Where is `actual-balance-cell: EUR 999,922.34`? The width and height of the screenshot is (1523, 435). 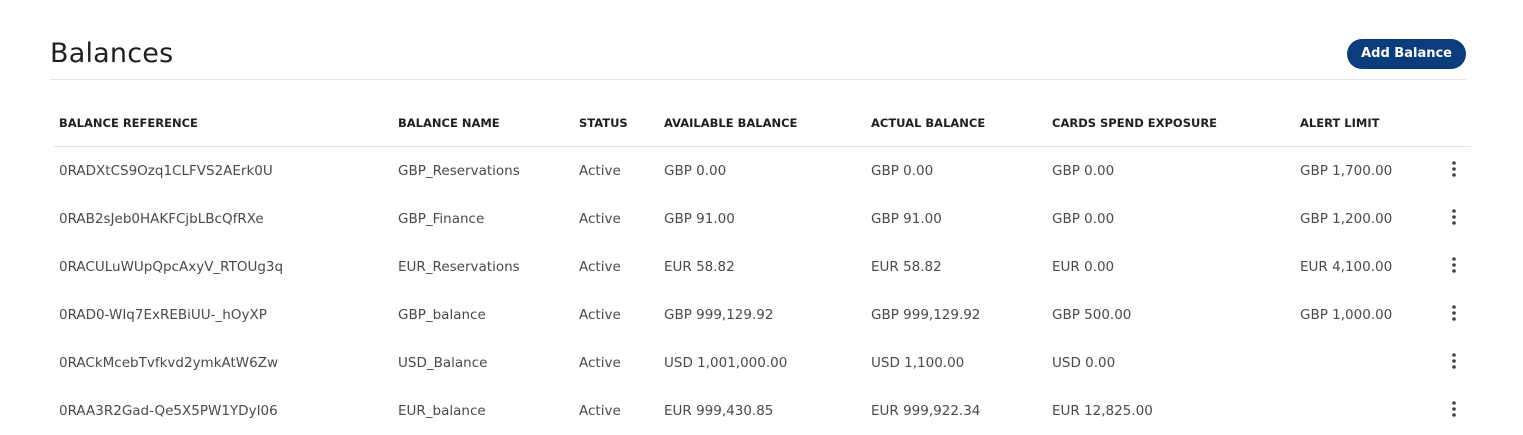 actual-balance-cell: EUR 999,922.34 is located at coordinates (926, 411).